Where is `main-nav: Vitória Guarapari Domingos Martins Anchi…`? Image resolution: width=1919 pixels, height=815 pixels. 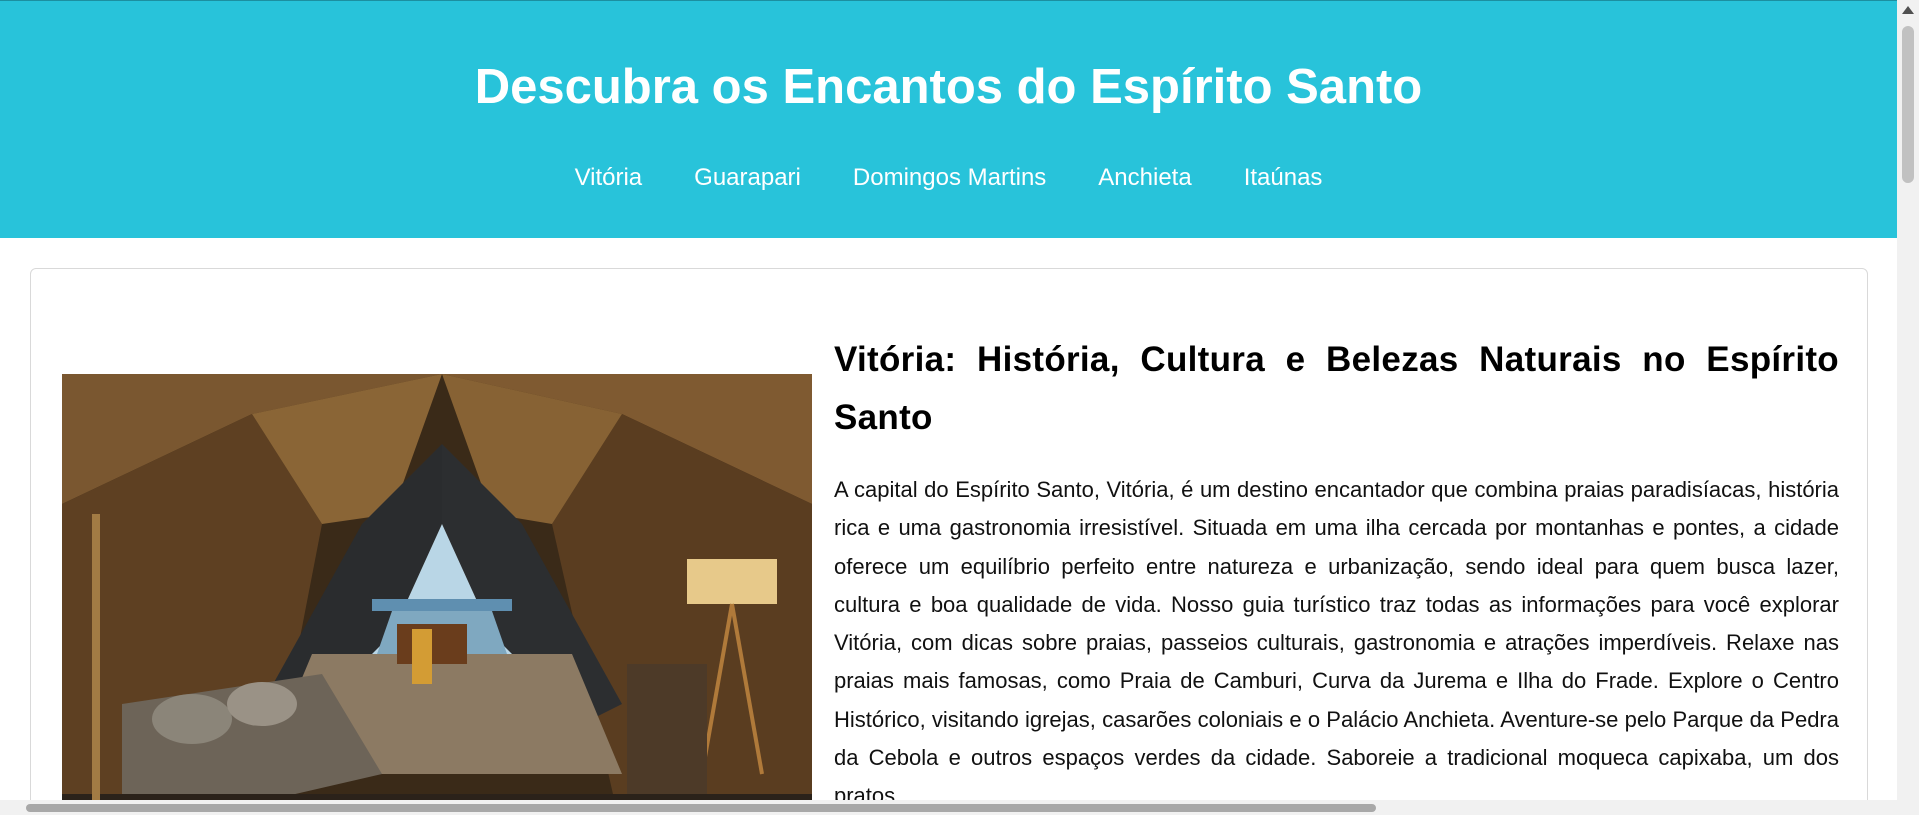 main-nav: Vitória Guarapari Domingos Martins Anchi… is located at coordinates (948, 178).